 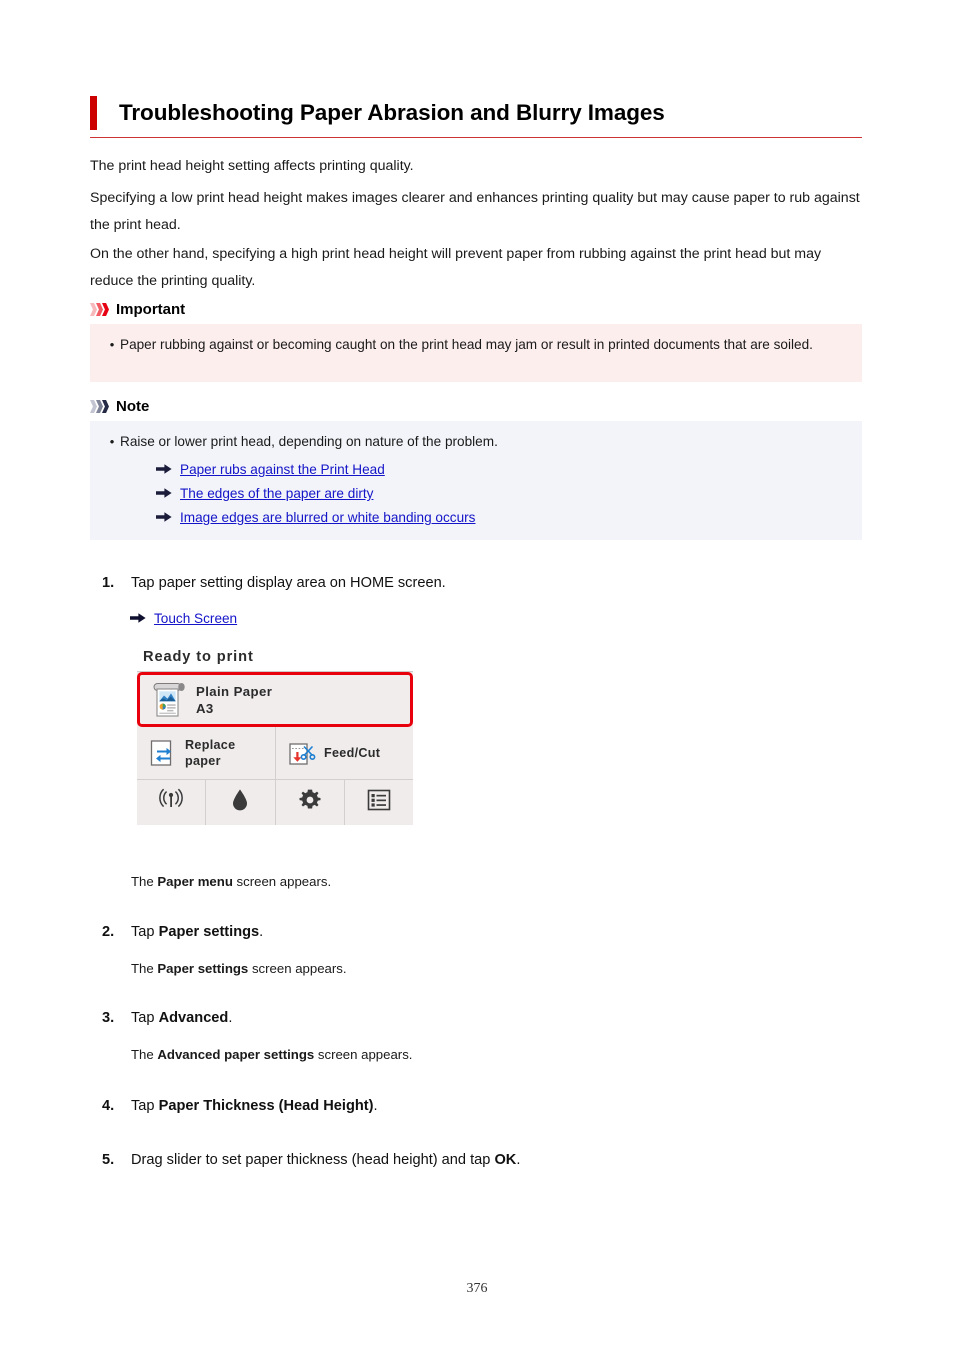 I want to click on step-1-result-suffix: screen appears., so click(x=282, y=881).